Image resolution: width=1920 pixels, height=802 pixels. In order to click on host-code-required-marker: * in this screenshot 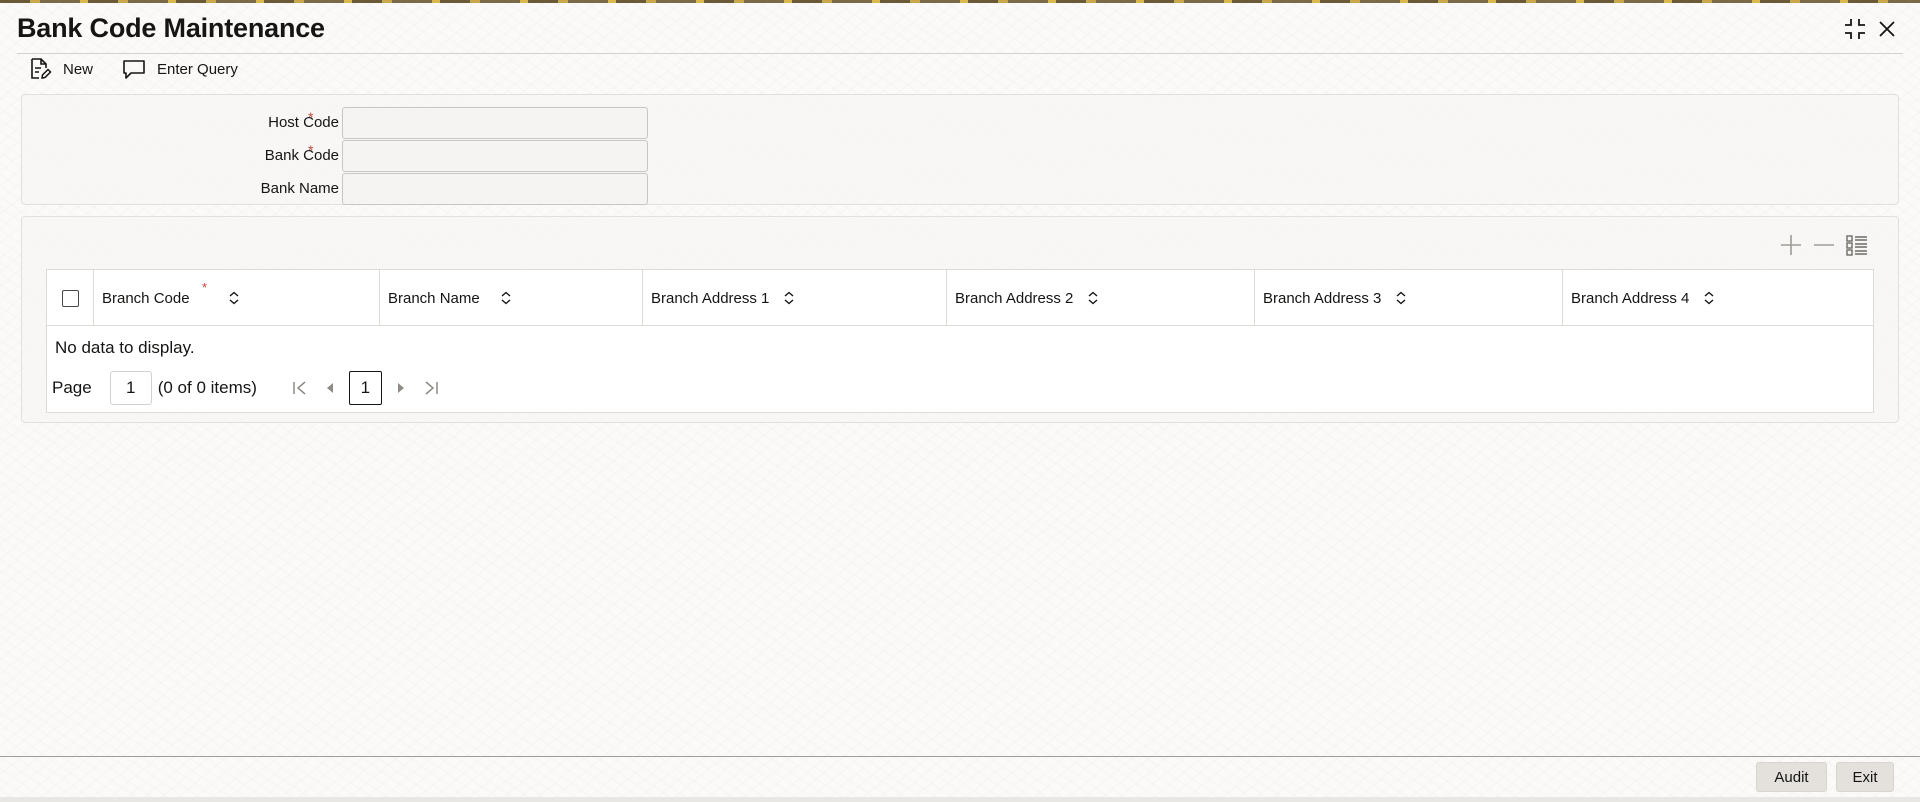, I will do `click(311, 117)`.